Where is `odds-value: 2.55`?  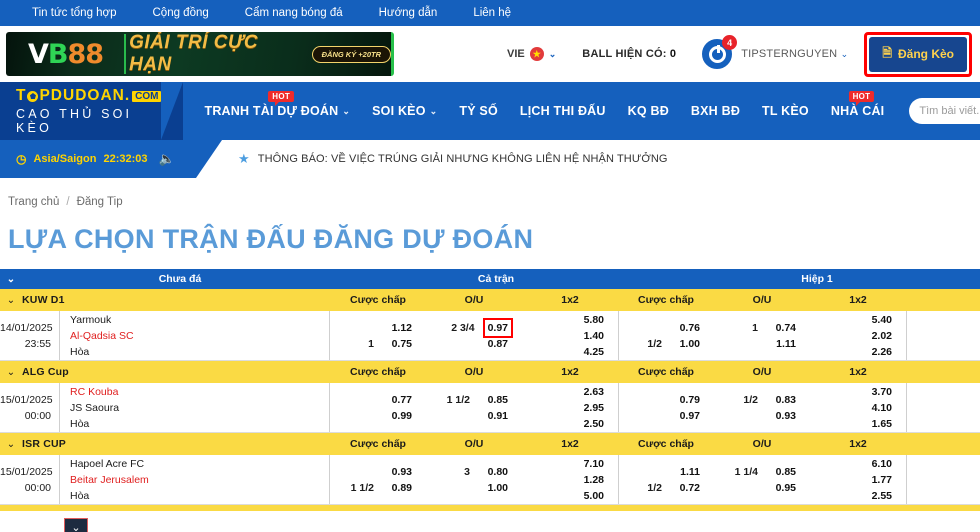 odds-value: 2.55 is located at coordinates (877, 496).